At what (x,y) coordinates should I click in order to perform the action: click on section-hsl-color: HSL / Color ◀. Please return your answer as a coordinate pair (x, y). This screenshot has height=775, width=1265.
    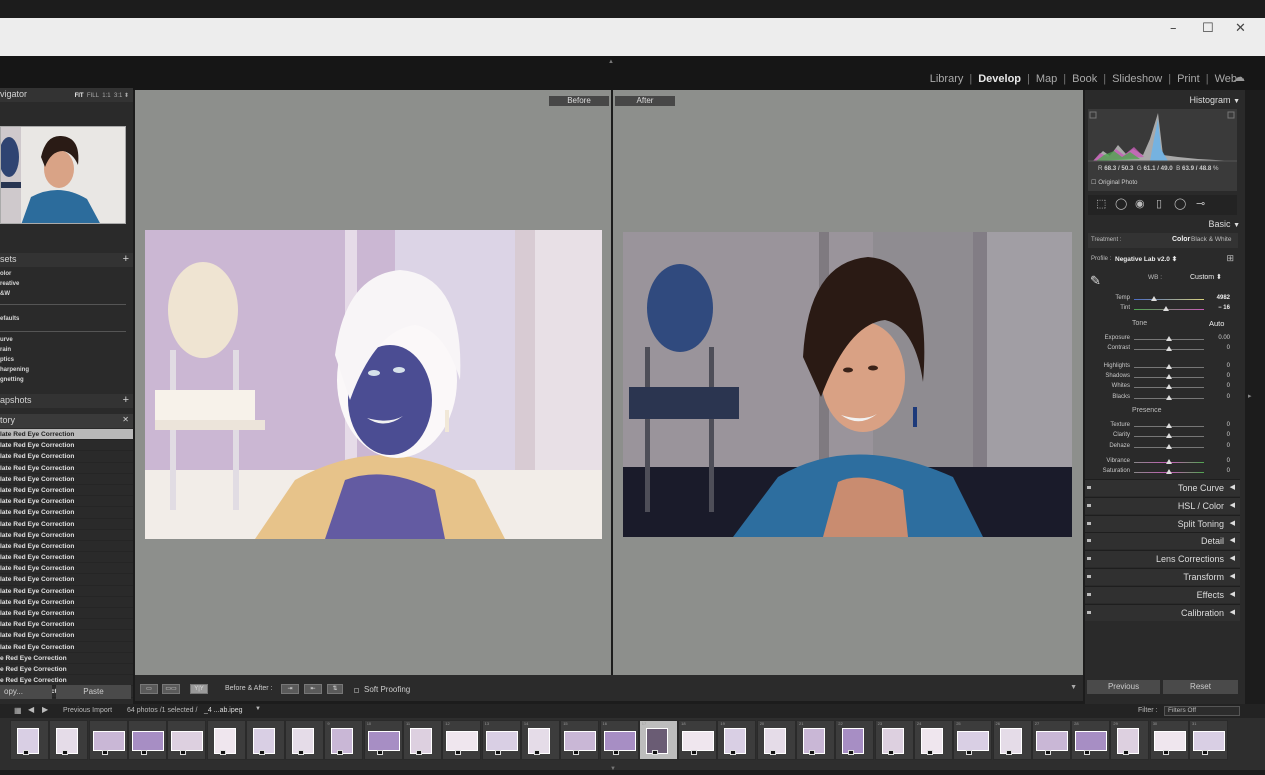
    Looking at the image, I should click on (1162, 505).